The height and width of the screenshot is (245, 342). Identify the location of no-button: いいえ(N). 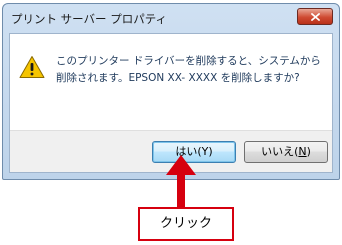
(286, 152).